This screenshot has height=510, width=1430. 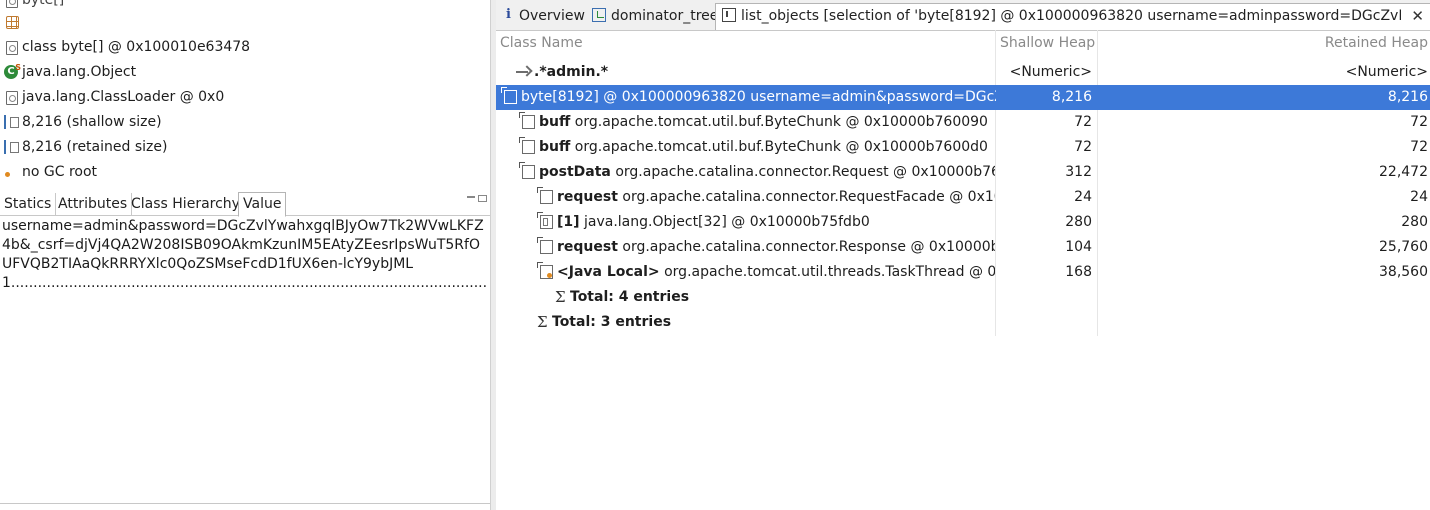 What do you see at coordinates (95, 147) in the screenshot?
I see `inspector-retained-label: 8,216 (retained size)` at bounding box center [95, 147].